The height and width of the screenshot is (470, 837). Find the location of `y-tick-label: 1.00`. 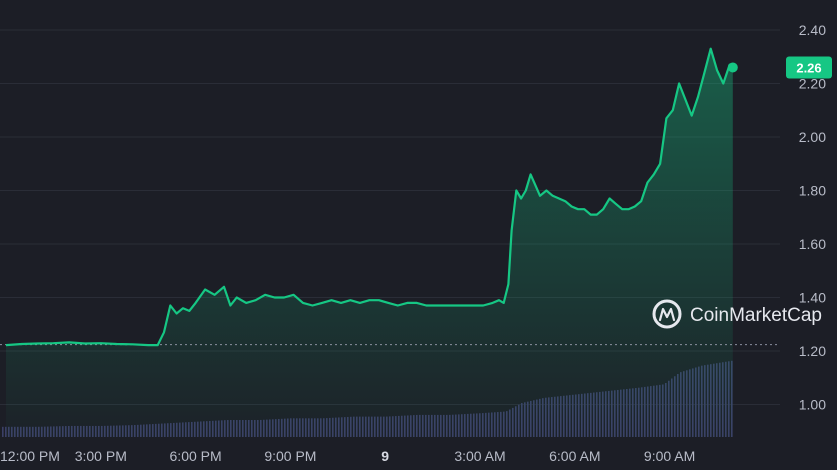

y-tick-label: 1.00 is located at coordinates (812, 405).